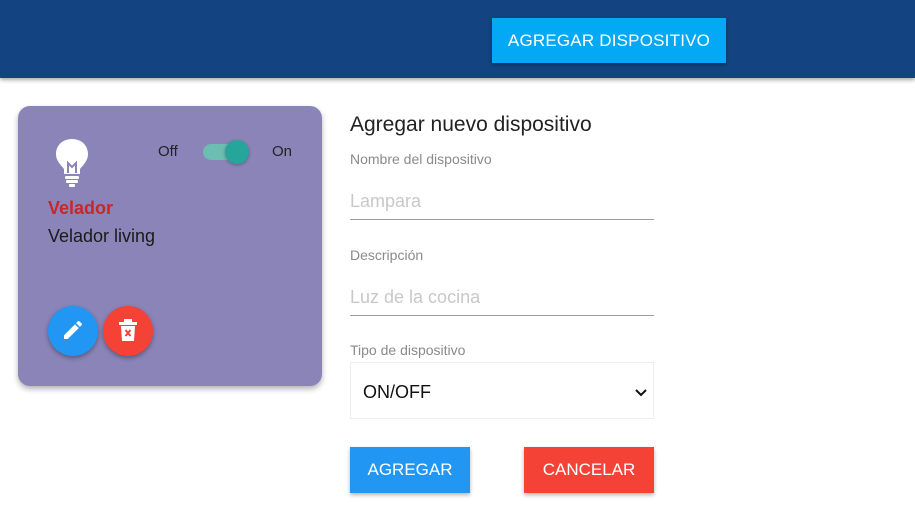 The height and width of the screenshot is (508, 915). What do you see at coordinates (408, 350) in the screenshot?
I see `type-field-label: Tipo de dispositivo` at bounding box center [408, 350].